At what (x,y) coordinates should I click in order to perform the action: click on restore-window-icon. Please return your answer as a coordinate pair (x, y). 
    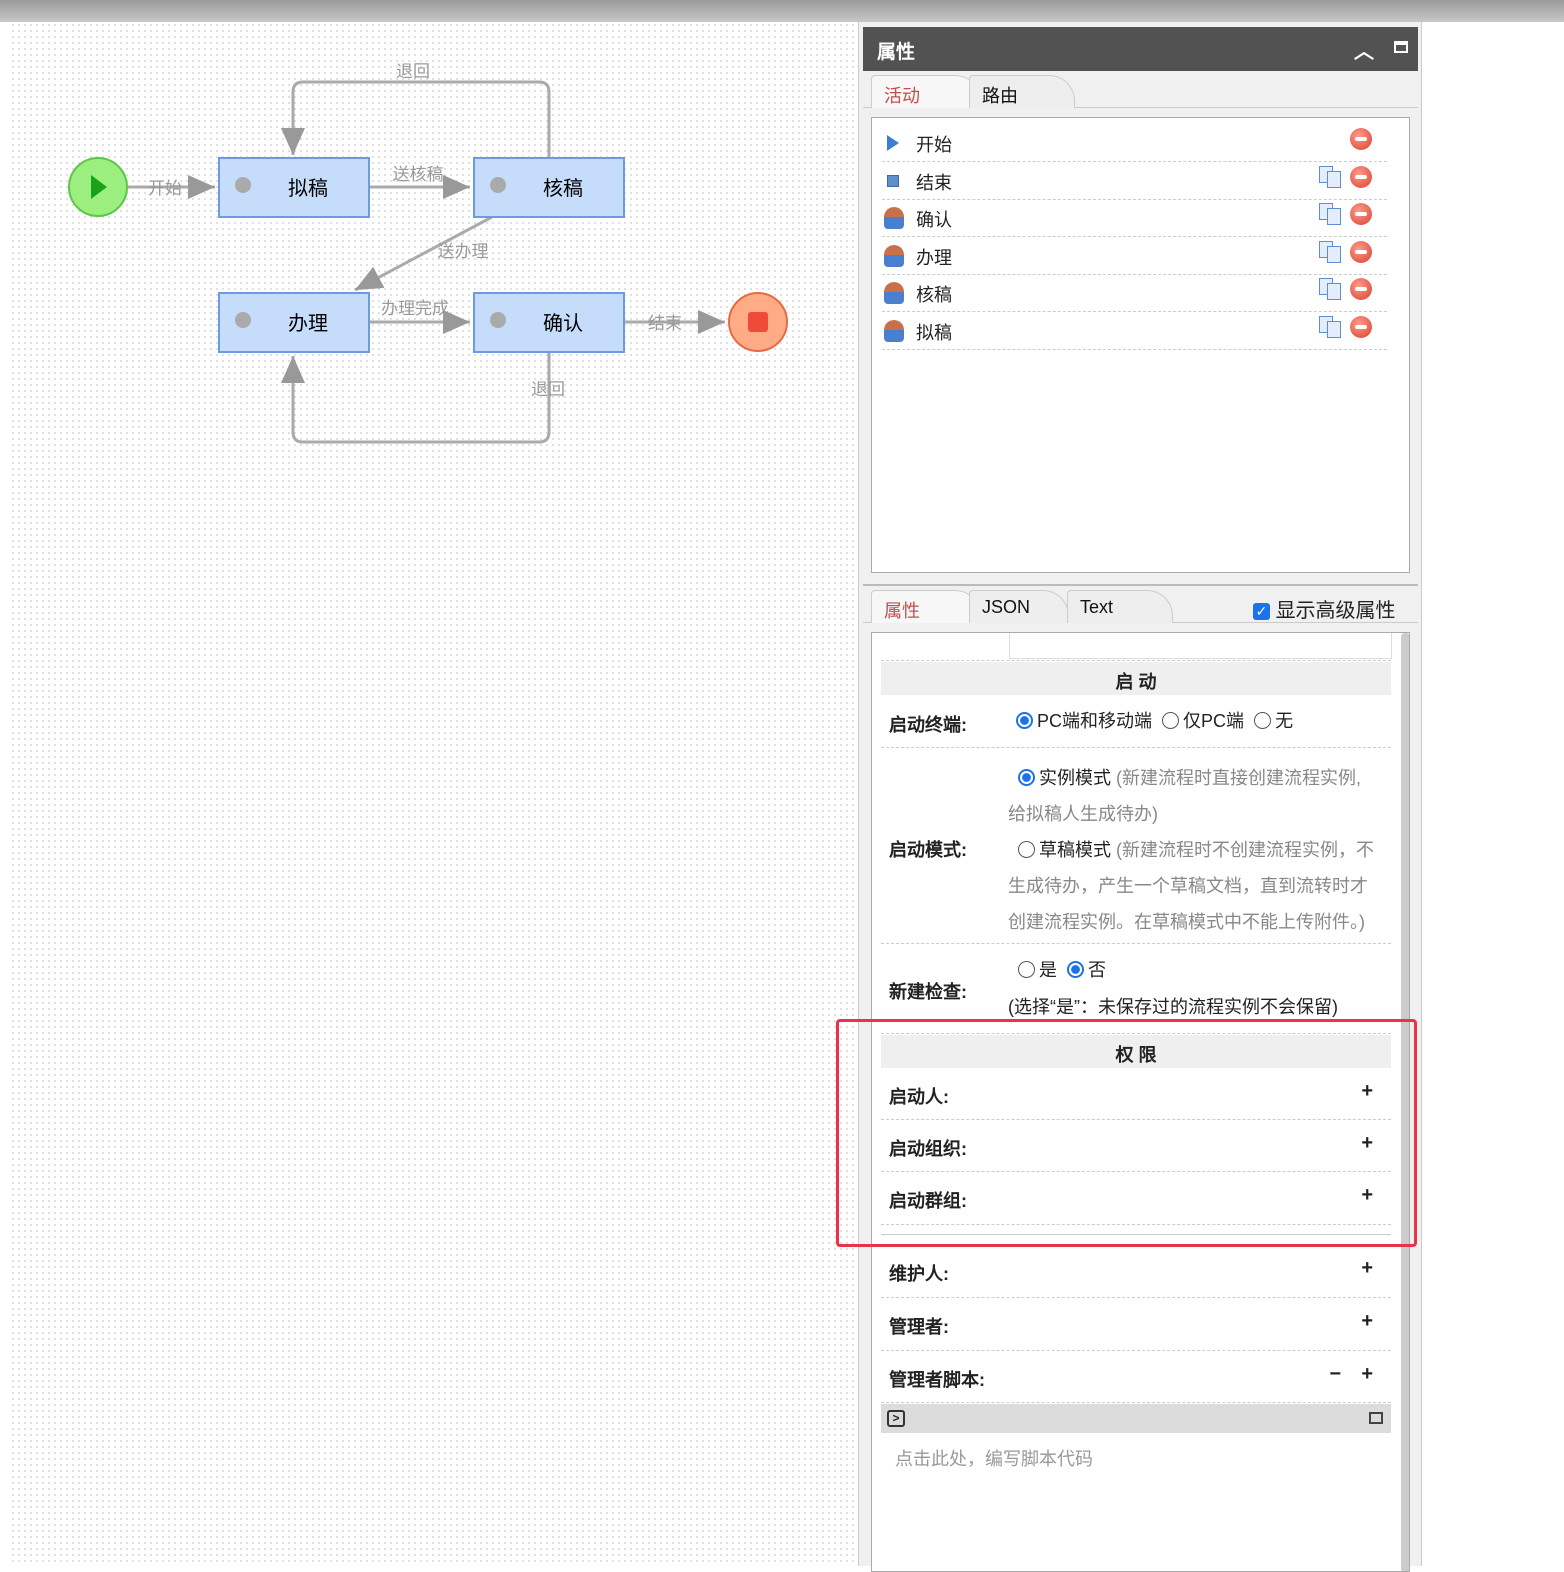
    Looking at the image, I should click on (1376, 1418).